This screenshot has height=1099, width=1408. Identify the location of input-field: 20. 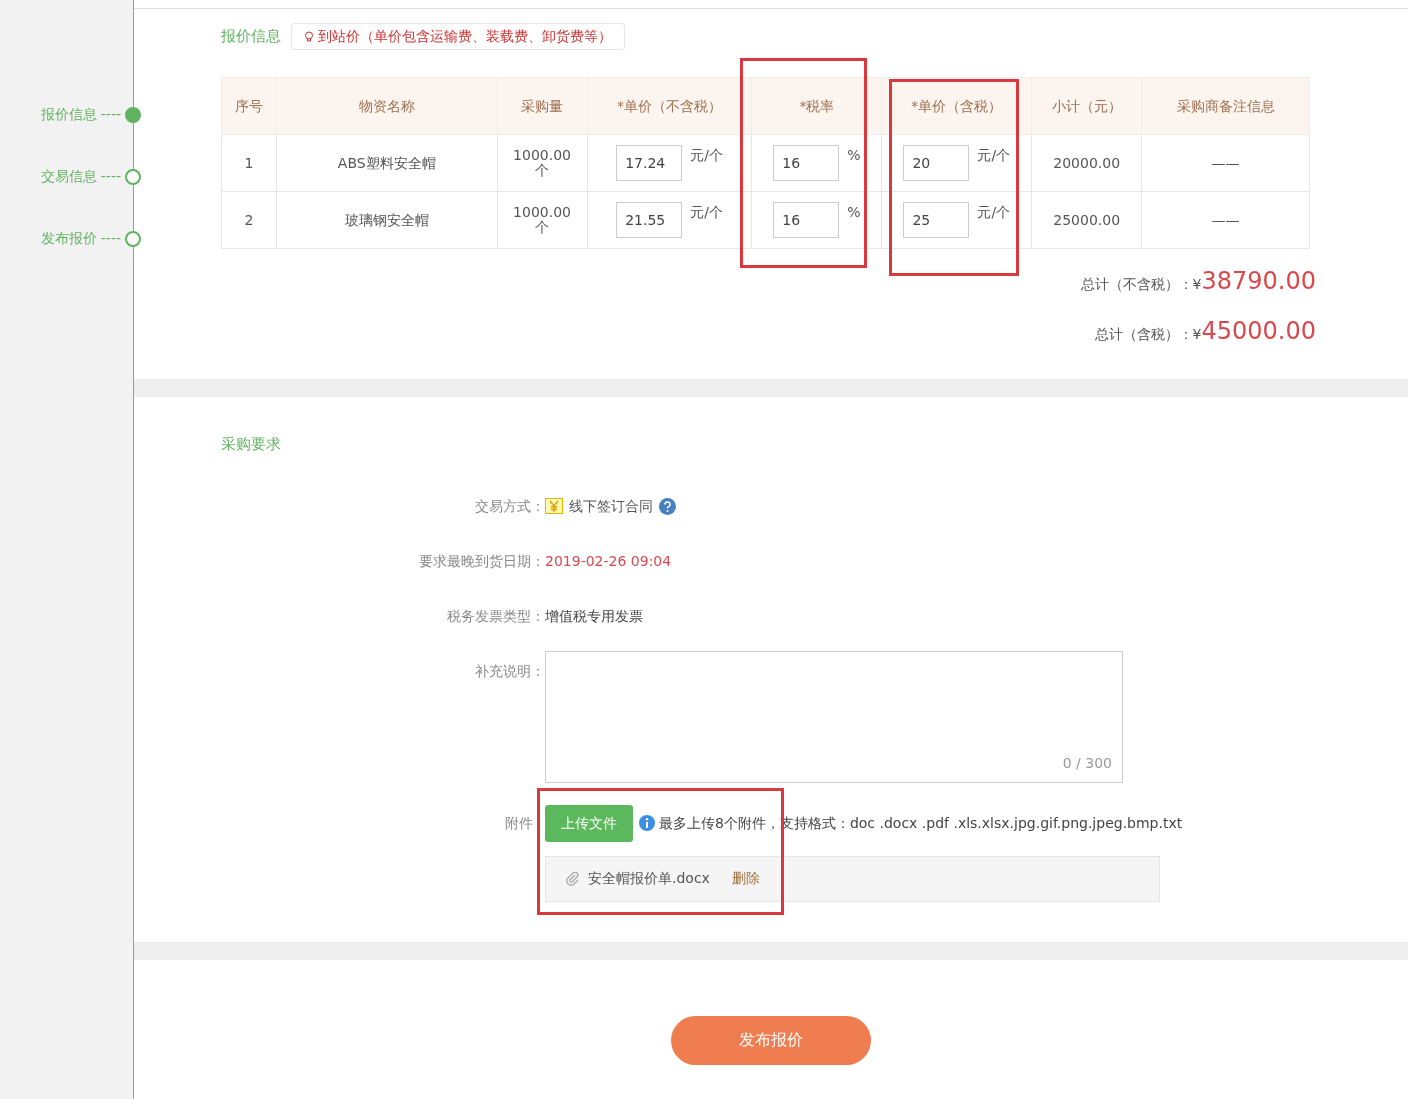
(936, 163).